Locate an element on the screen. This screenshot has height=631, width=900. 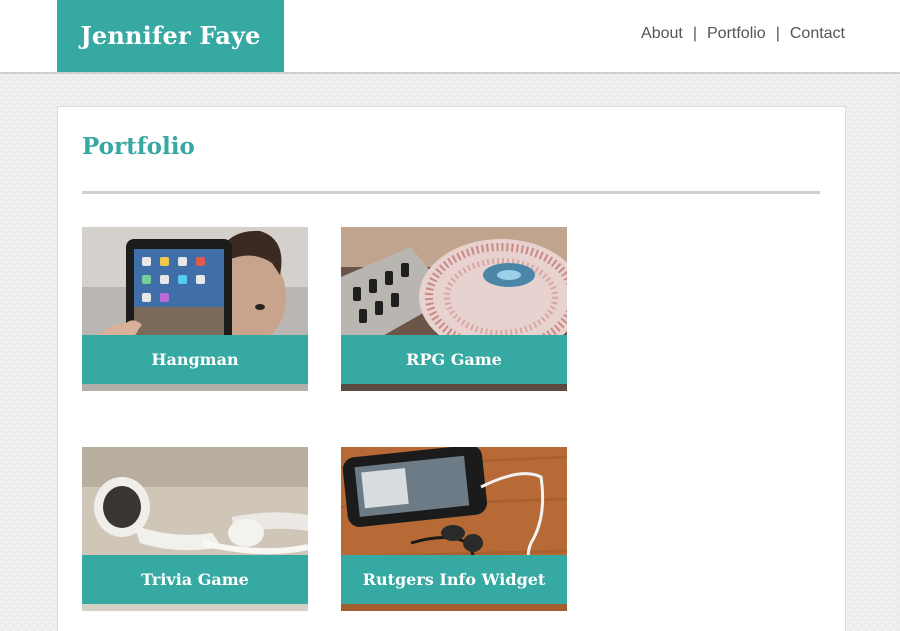
project-card-hangman: Hangman is located at coordinates (195, 309).